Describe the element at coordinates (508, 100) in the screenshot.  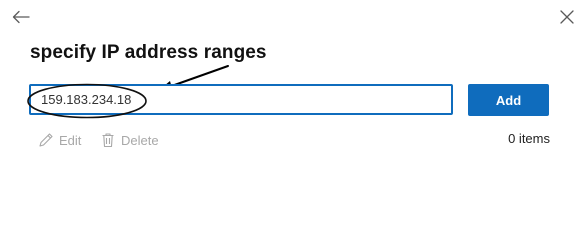
I see `add-button: Add` at that location.